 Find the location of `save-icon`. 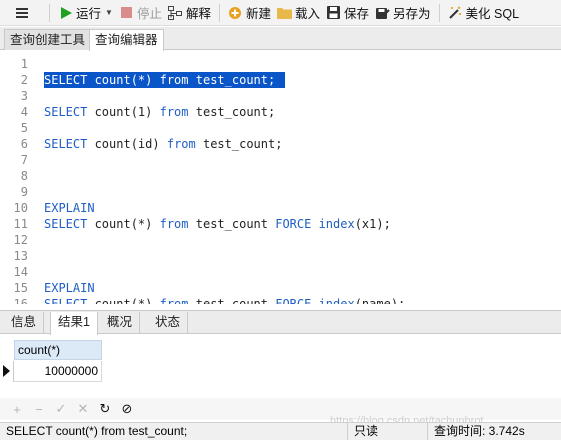

save-icon is located at coordinates (333, 12).